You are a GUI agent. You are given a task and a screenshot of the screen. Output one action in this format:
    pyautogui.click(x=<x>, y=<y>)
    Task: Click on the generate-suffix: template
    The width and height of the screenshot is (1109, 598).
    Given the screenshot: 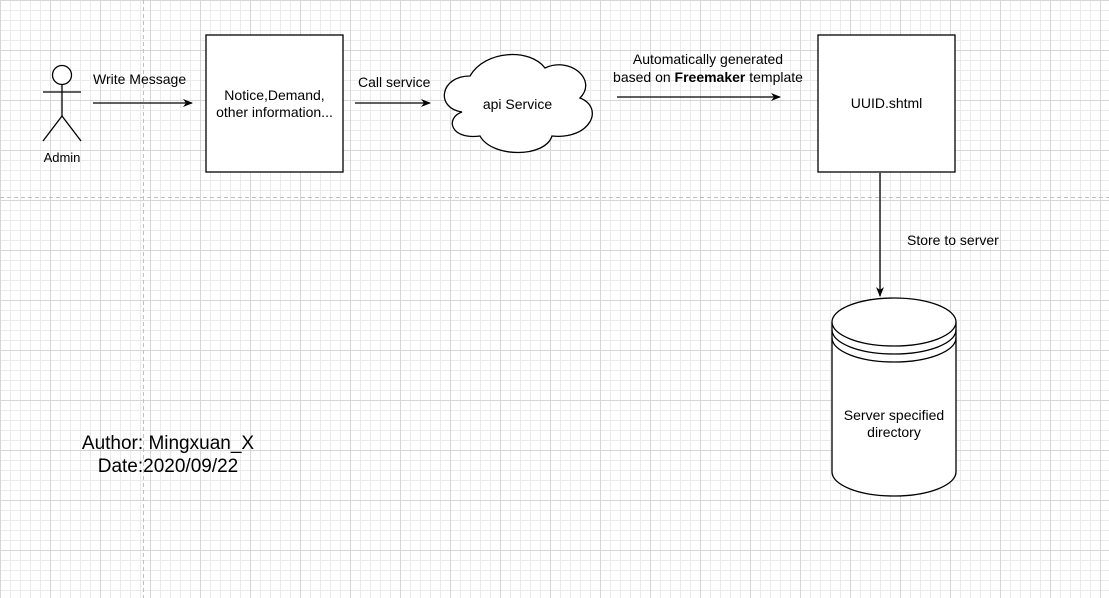 What is the action you would take?
    pyautogui.click(x=774, y=77)
    